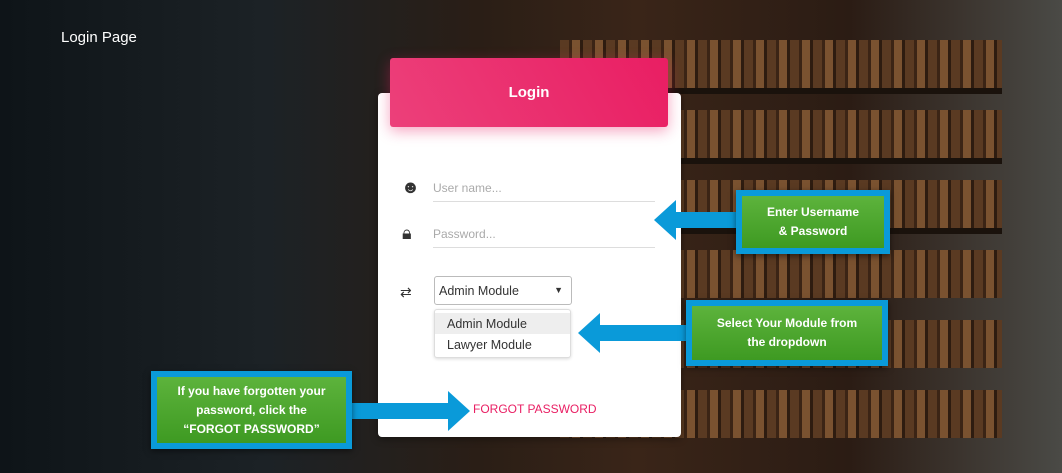 The width and height of the screenshot is (1062, 473). What do you see at coordinates (99, 37) in the screenshot?
I see `page-title: Login Page` at bounding box center [99, 37].